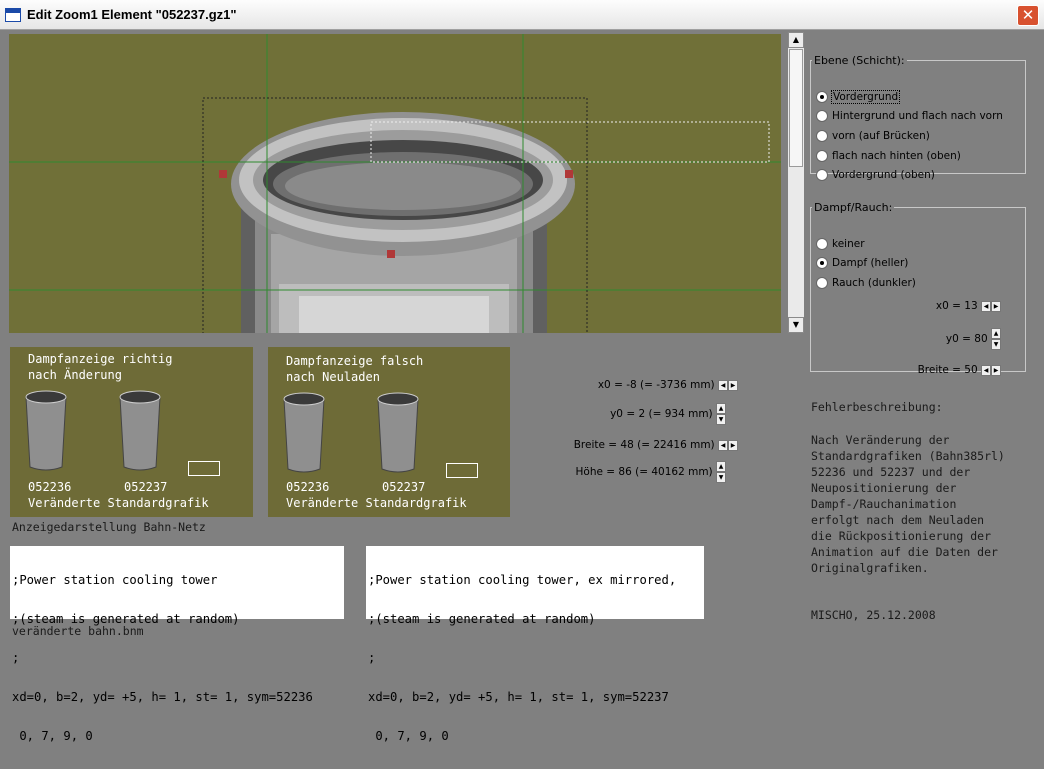 The height and width of the screenshot is (769, 1044). I want to click on description-heading: Fehlerbeschreibung:, so click(877, 407).